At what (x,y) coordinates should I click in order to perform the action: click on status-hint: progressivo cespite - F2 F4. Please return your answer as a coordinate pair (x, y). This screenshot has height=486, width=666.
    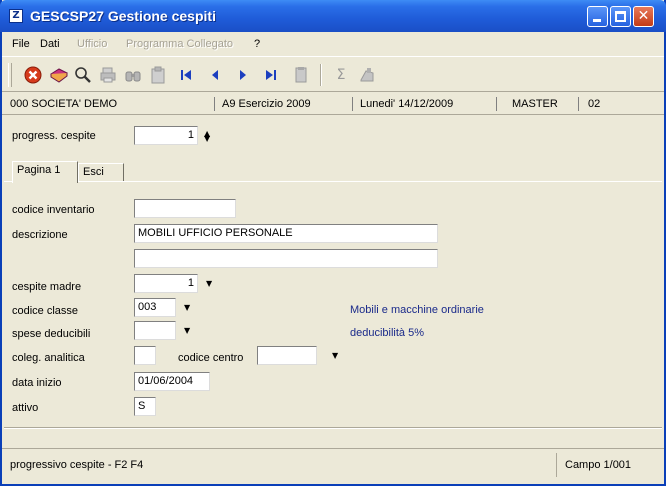
    Looking at the image, I should click on (77, 465).